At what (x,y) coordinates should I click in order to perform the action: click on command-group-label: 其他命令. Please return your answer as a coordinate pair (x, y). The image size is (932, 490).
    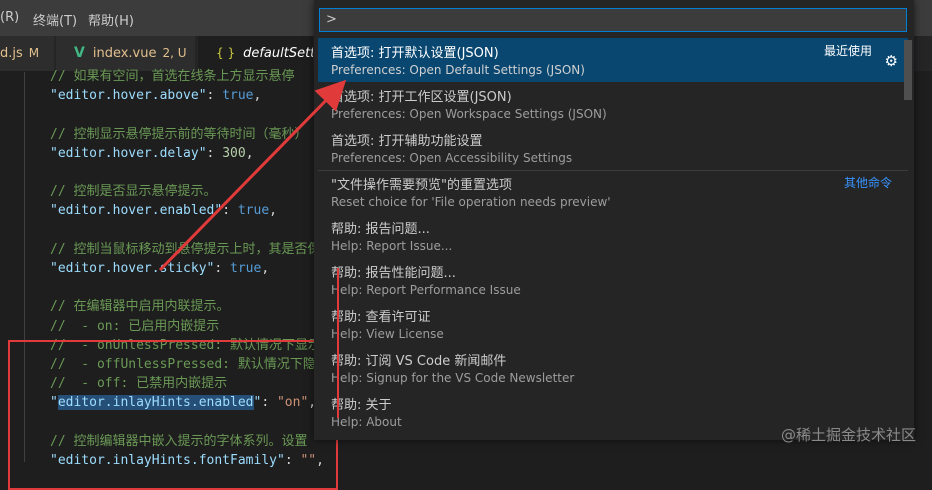
    Looking at the image, I should click on (867, 183).